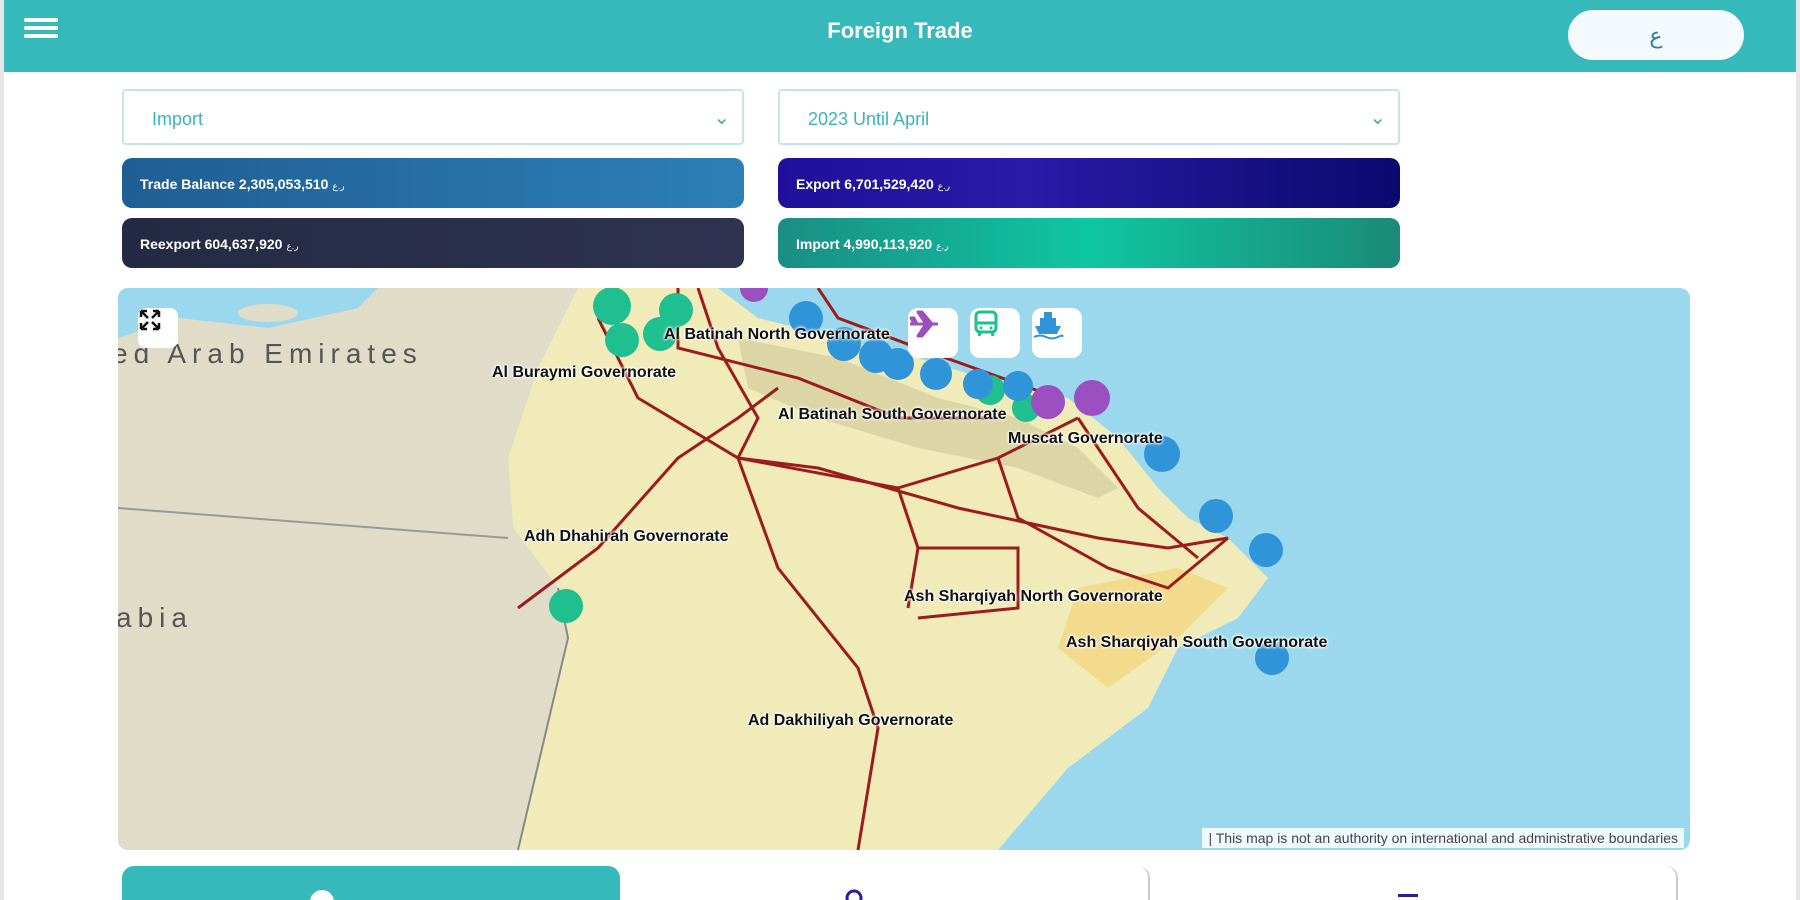  Describe the element at coordinates (178, 119) in the screenshot. I see `trade-type-value: Import` at that location.